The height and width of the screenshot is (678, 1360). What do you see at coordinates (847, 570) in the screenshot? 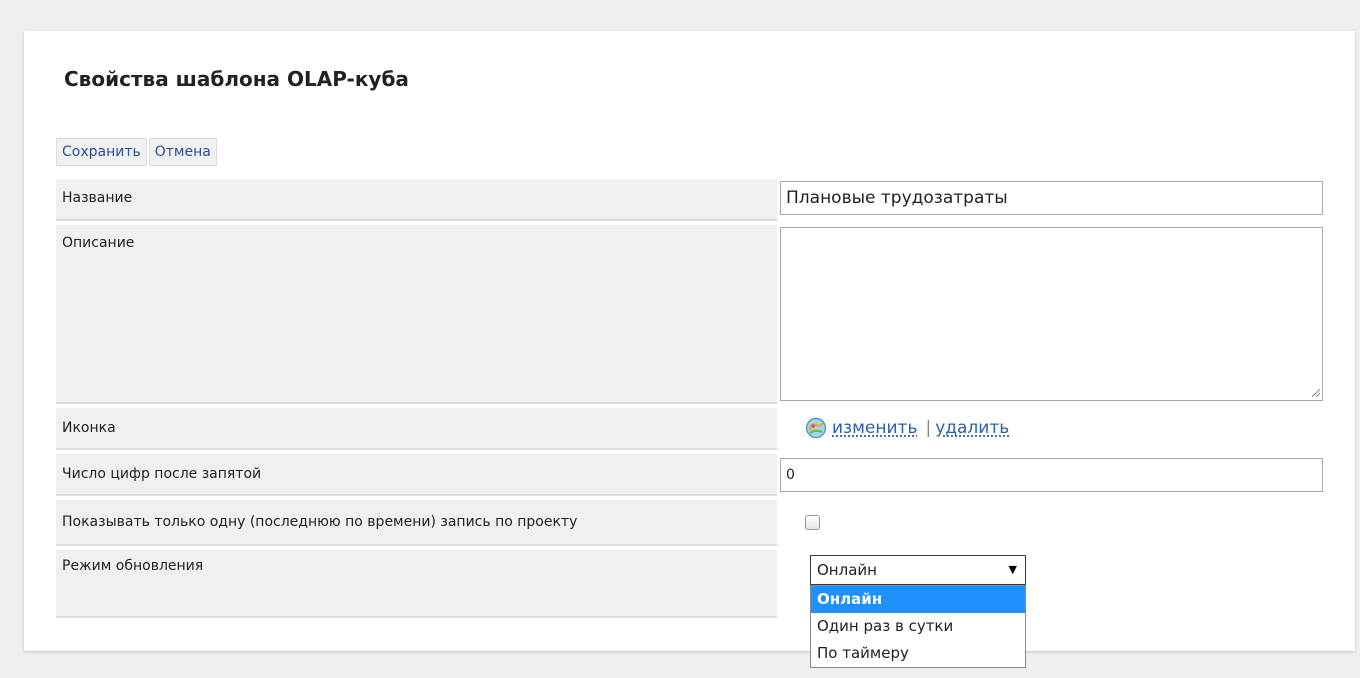
I see `update-mode-selected-value: Онлайн` at bounding box center [847, 570].